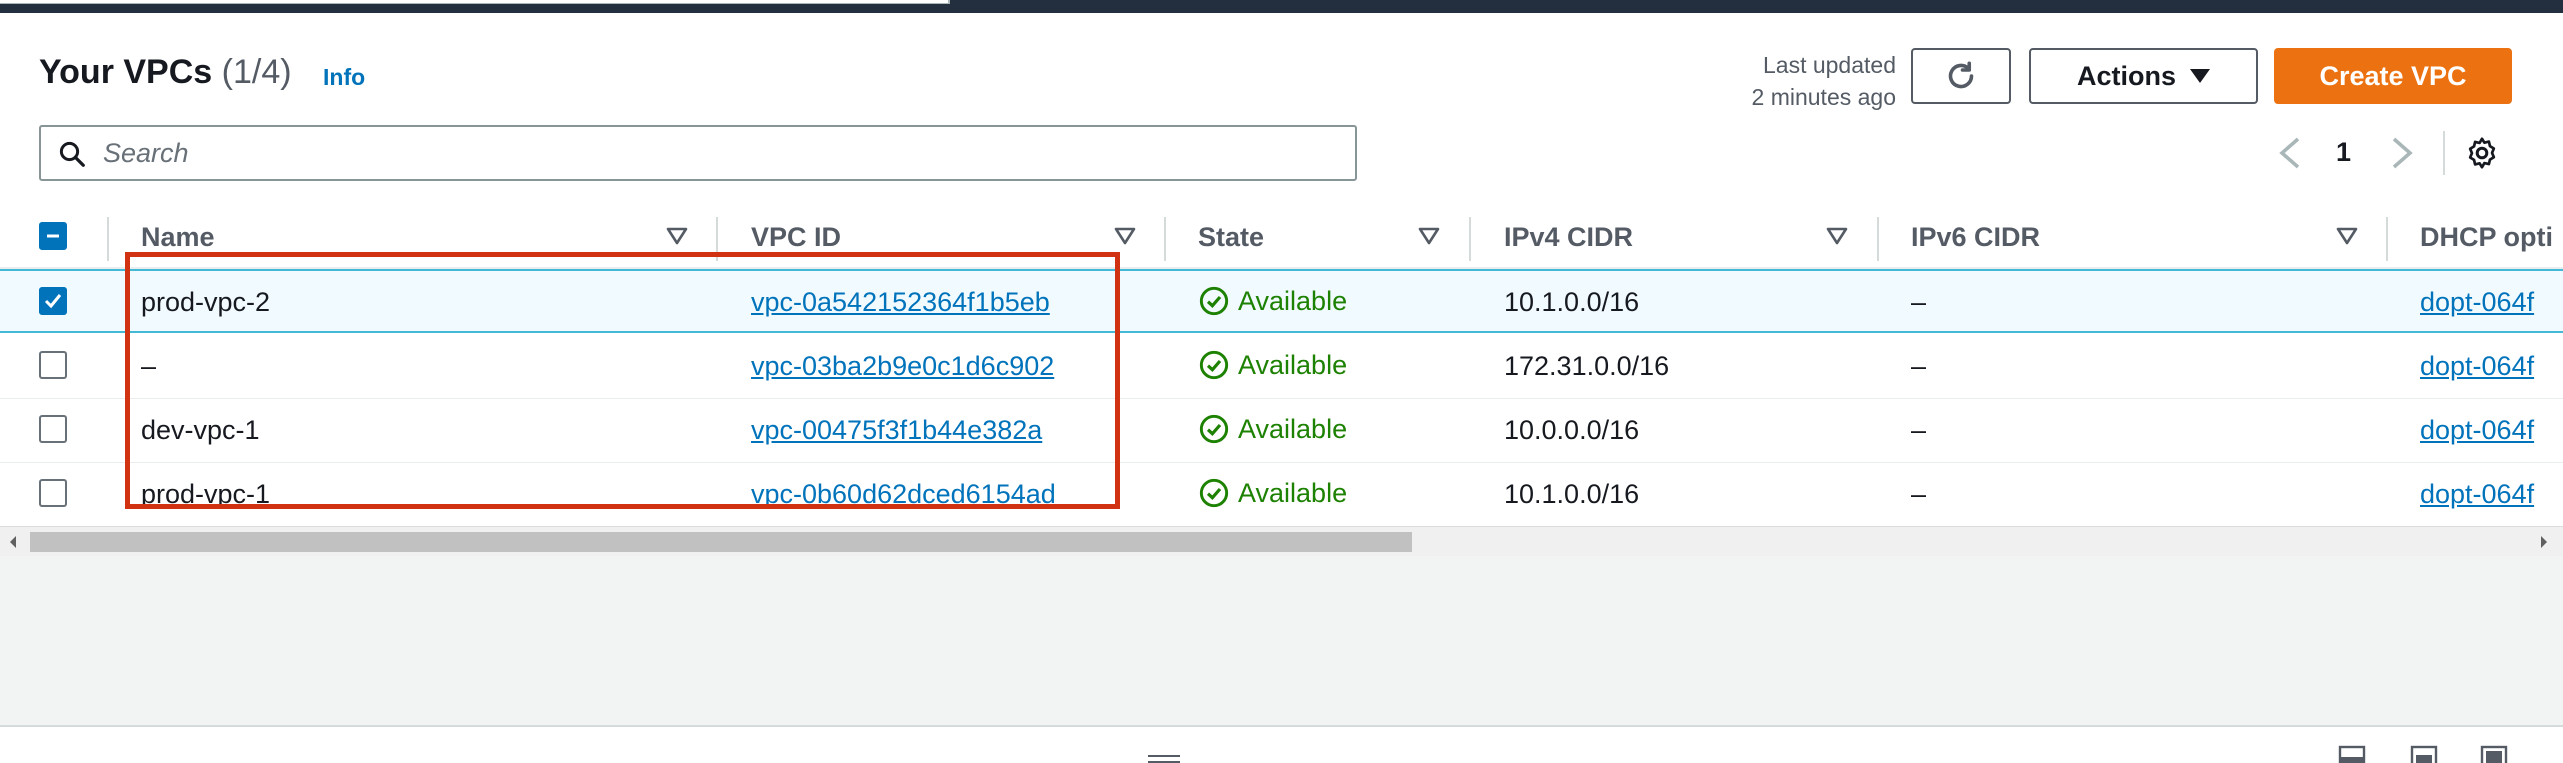 The height and width of the screenshot is (763, 2563). I want to click on layout-side-icon, so click(2424, 754).